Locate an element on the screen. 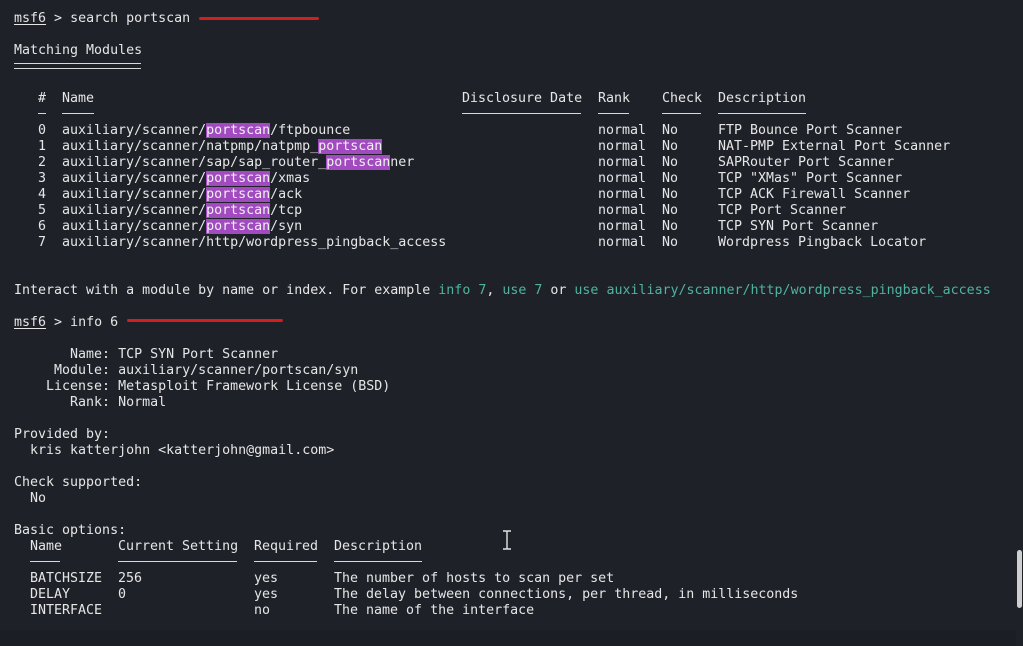 The height and width of the screenshot is (646, 1023). module-index: 0 is located at coordinates (42, 130).